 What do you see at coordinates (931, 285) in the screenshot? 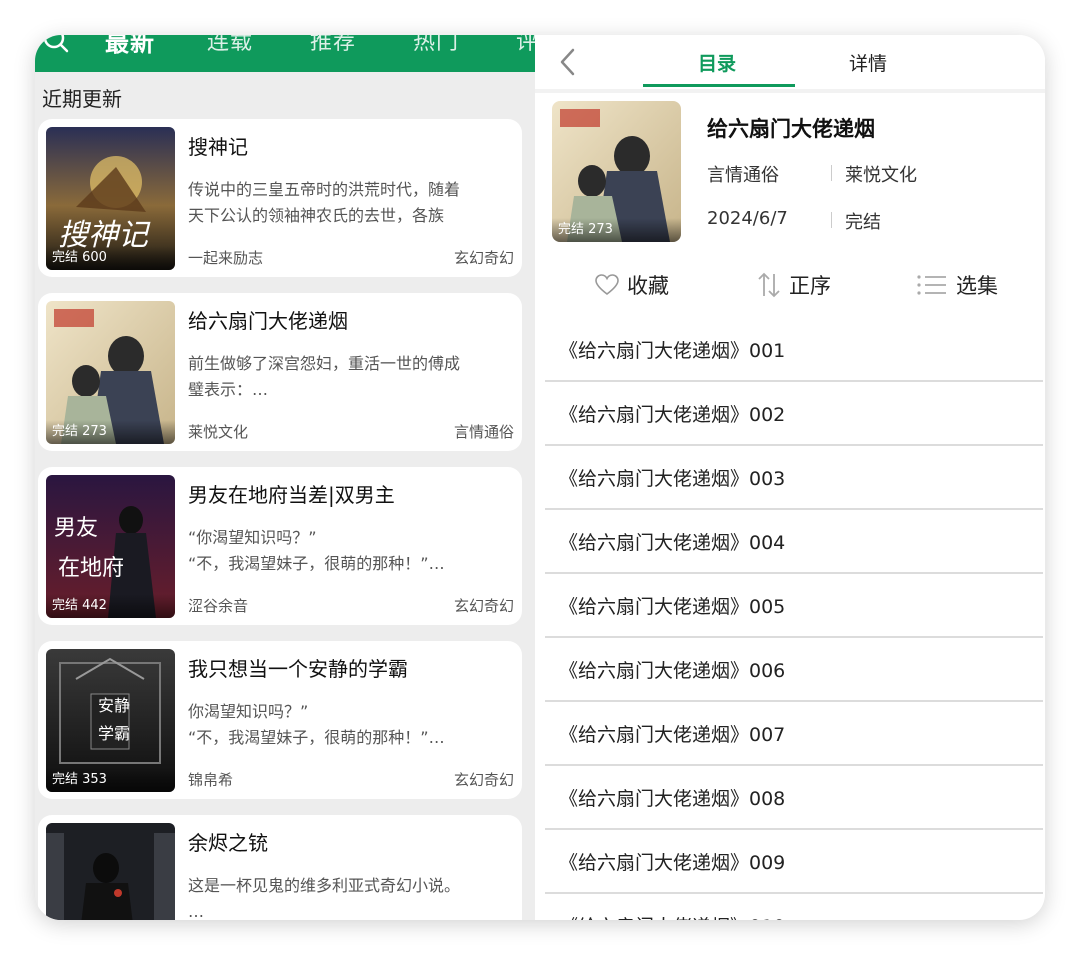
I see `list-icon` at bounding box center [931, 285].